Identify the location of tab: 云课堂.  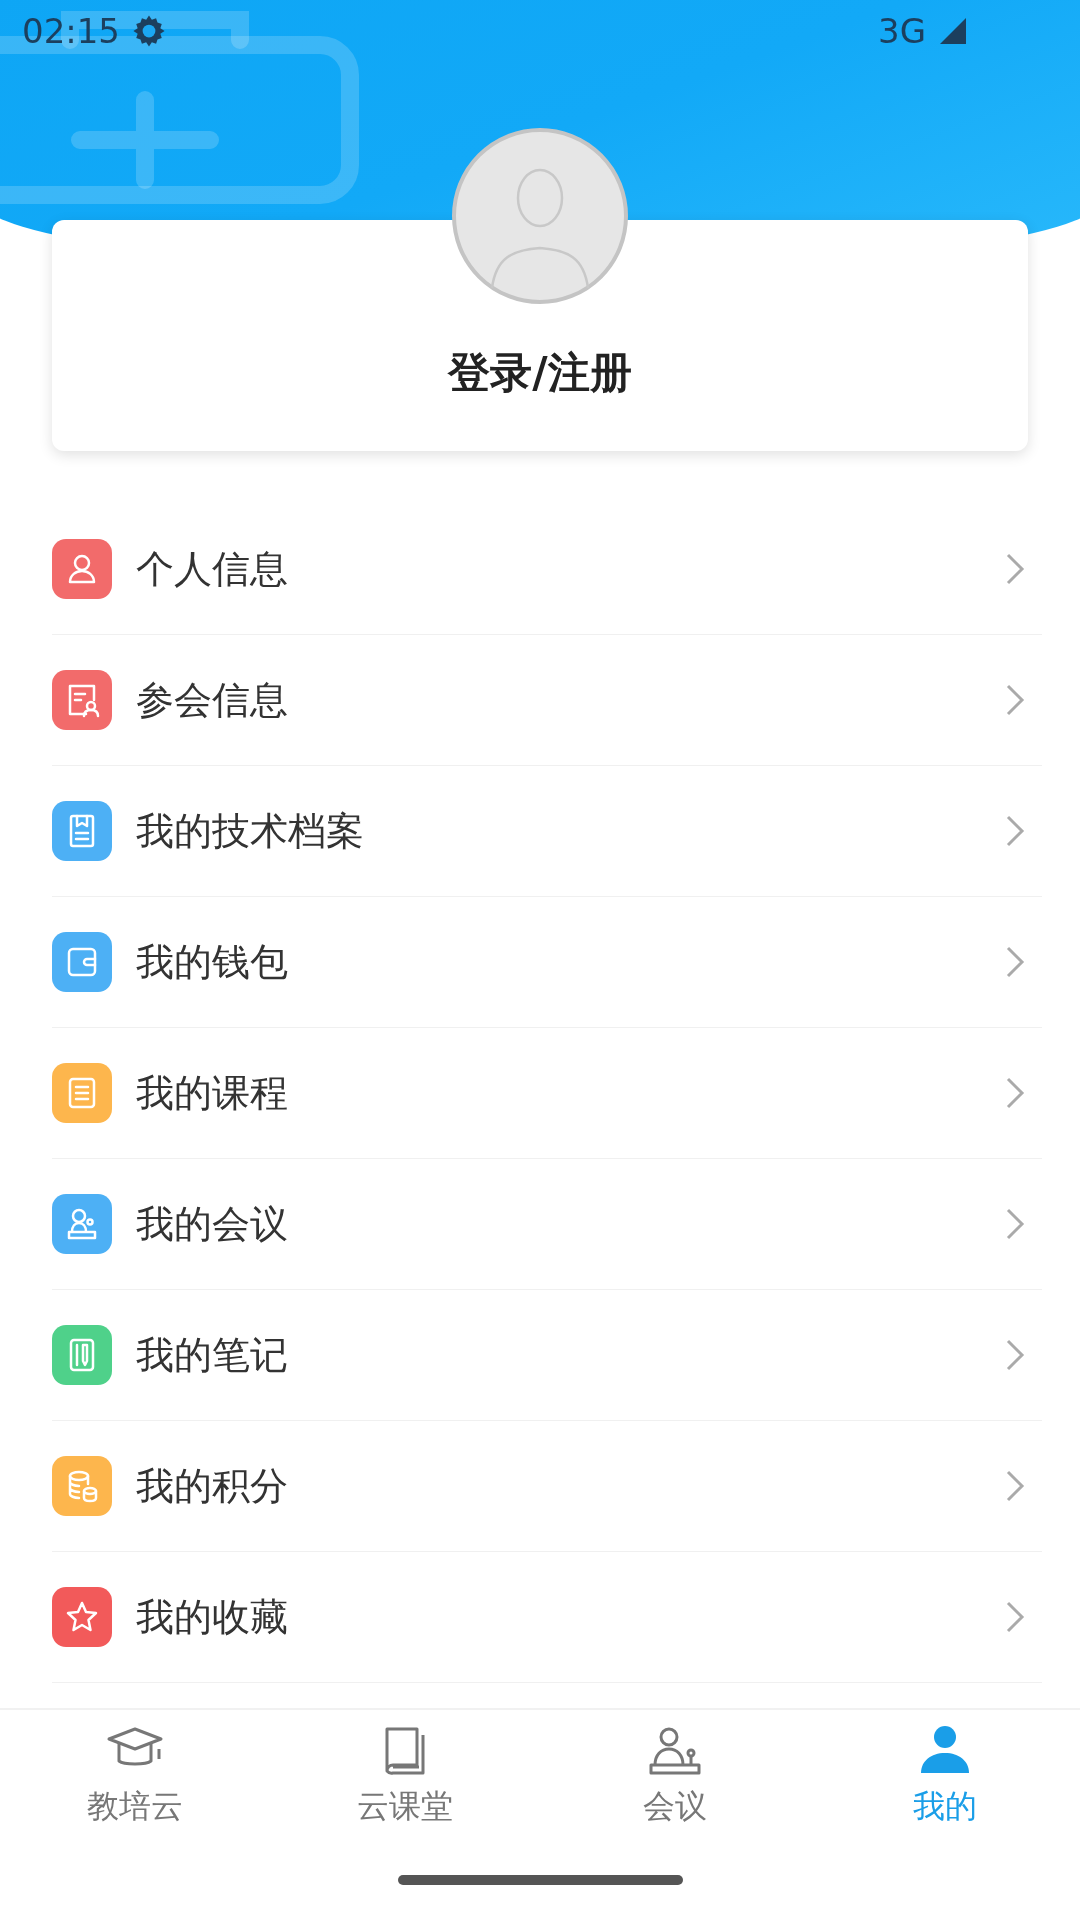
(405, 1775).